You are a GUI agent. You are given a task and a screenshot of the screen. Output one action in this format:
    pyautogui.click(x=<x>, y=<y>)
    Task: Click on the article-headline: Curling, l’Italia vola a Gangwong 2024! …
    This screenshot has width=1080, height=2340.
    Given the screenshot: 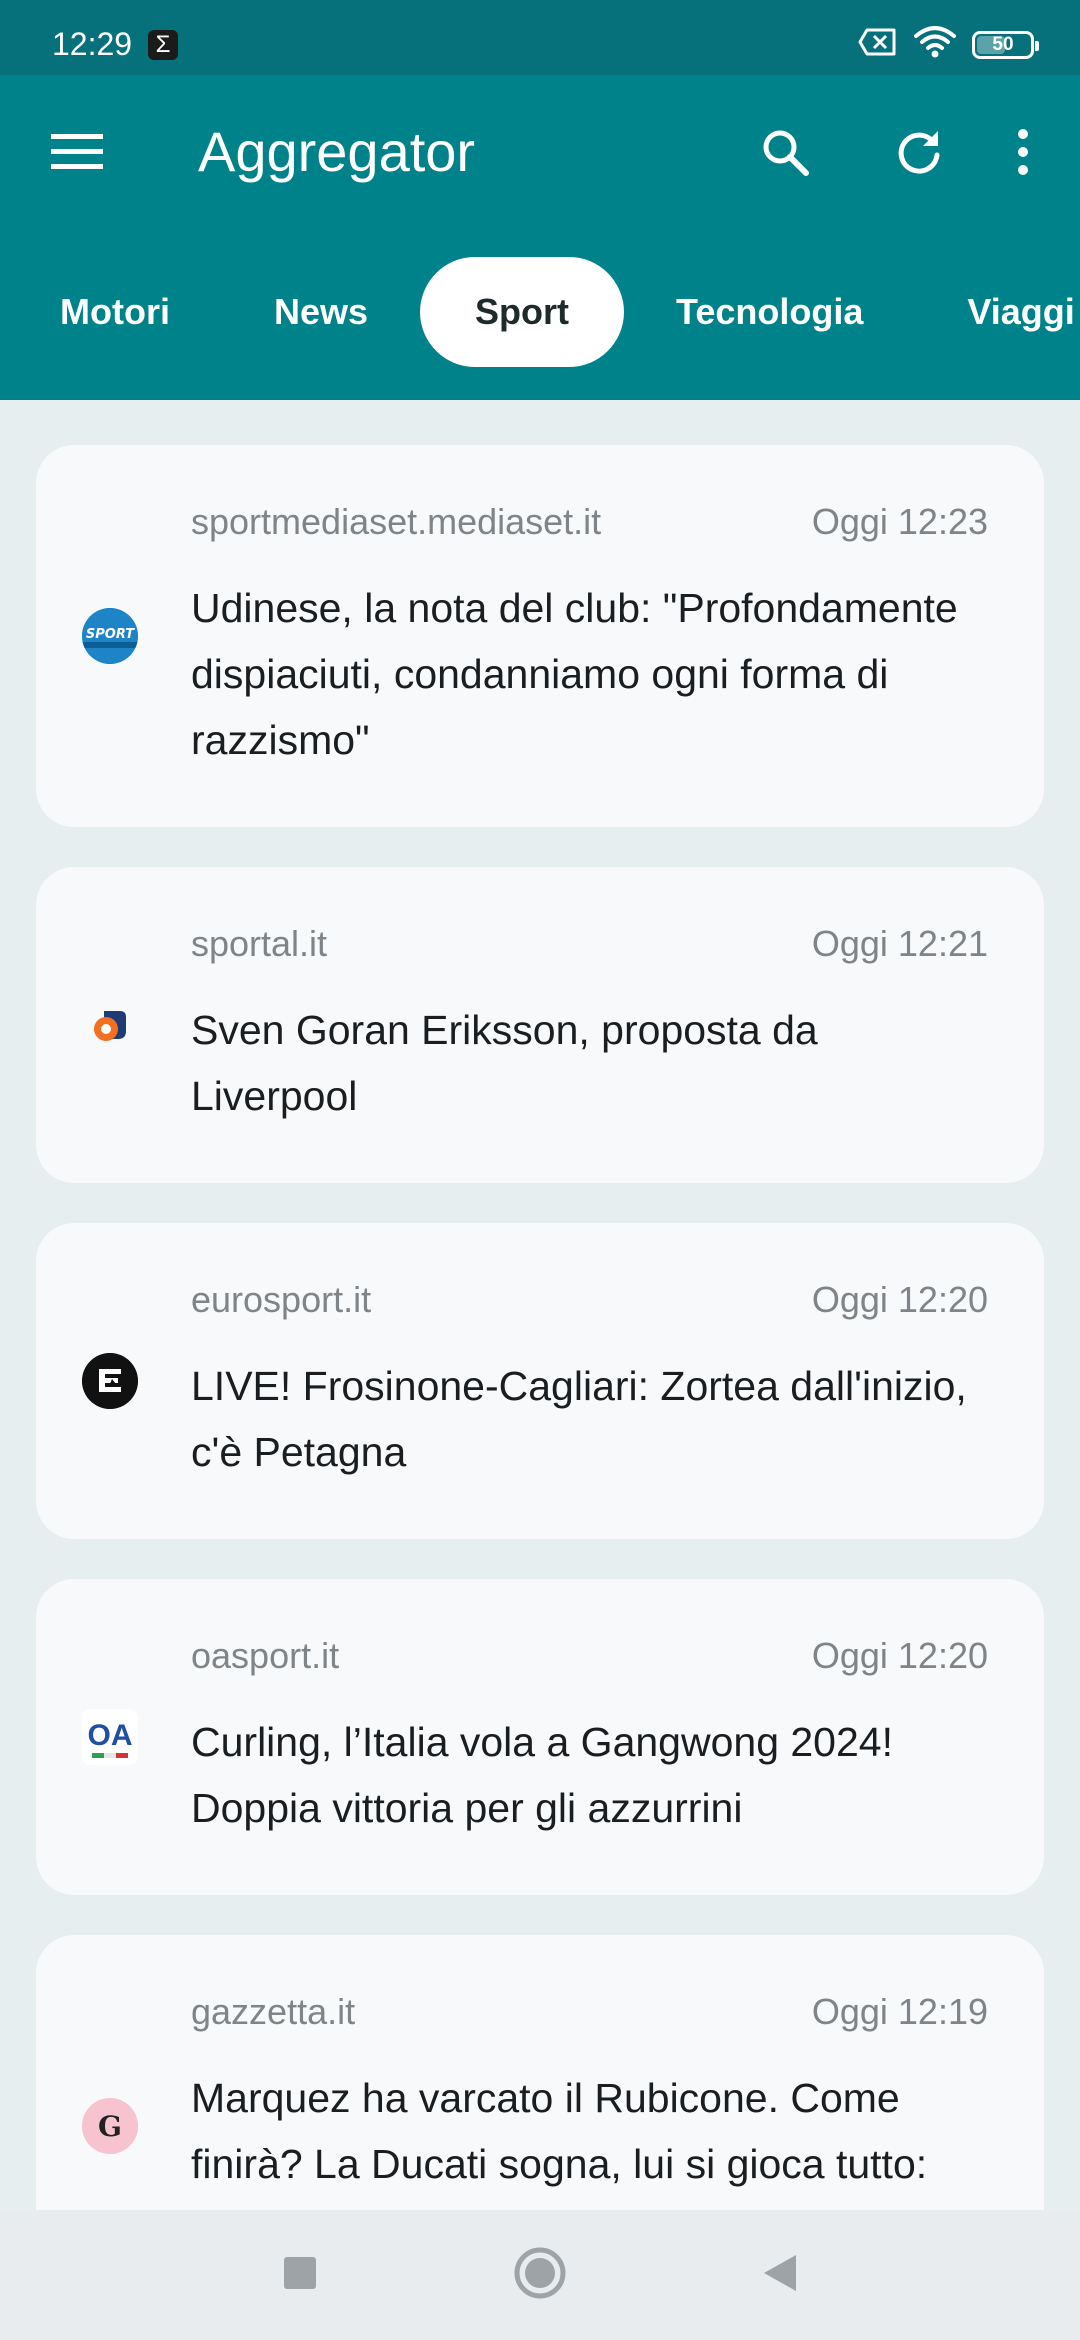 What is the action you would take?
    pyautogui.click(x=542, y=1775)
    